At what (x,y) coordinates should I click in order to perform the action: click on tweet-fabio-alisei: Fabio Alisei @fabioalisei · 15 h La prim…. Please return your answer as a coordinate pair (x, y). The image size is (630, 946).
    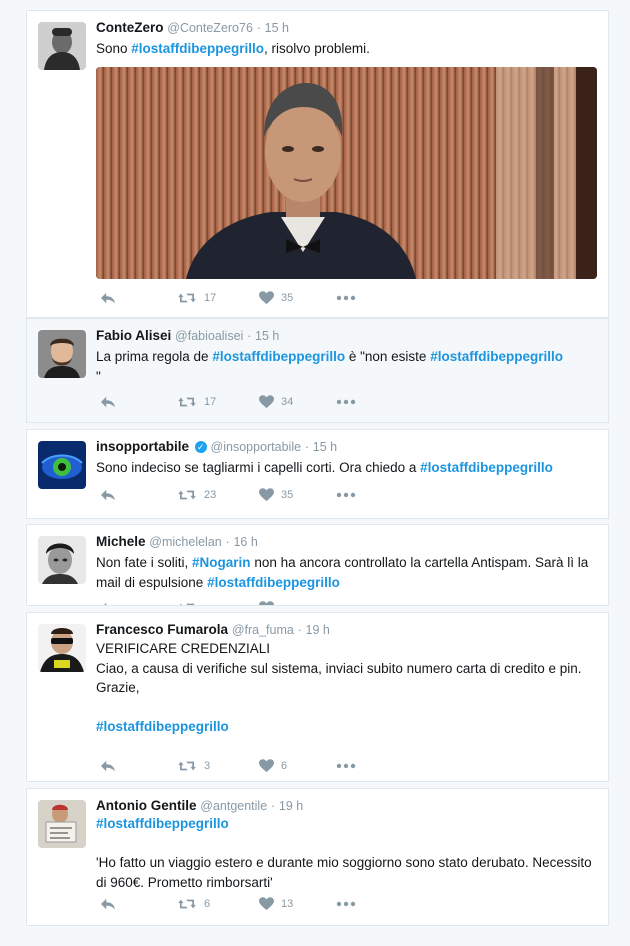
    Looking at the image, I should click on (317, 370).